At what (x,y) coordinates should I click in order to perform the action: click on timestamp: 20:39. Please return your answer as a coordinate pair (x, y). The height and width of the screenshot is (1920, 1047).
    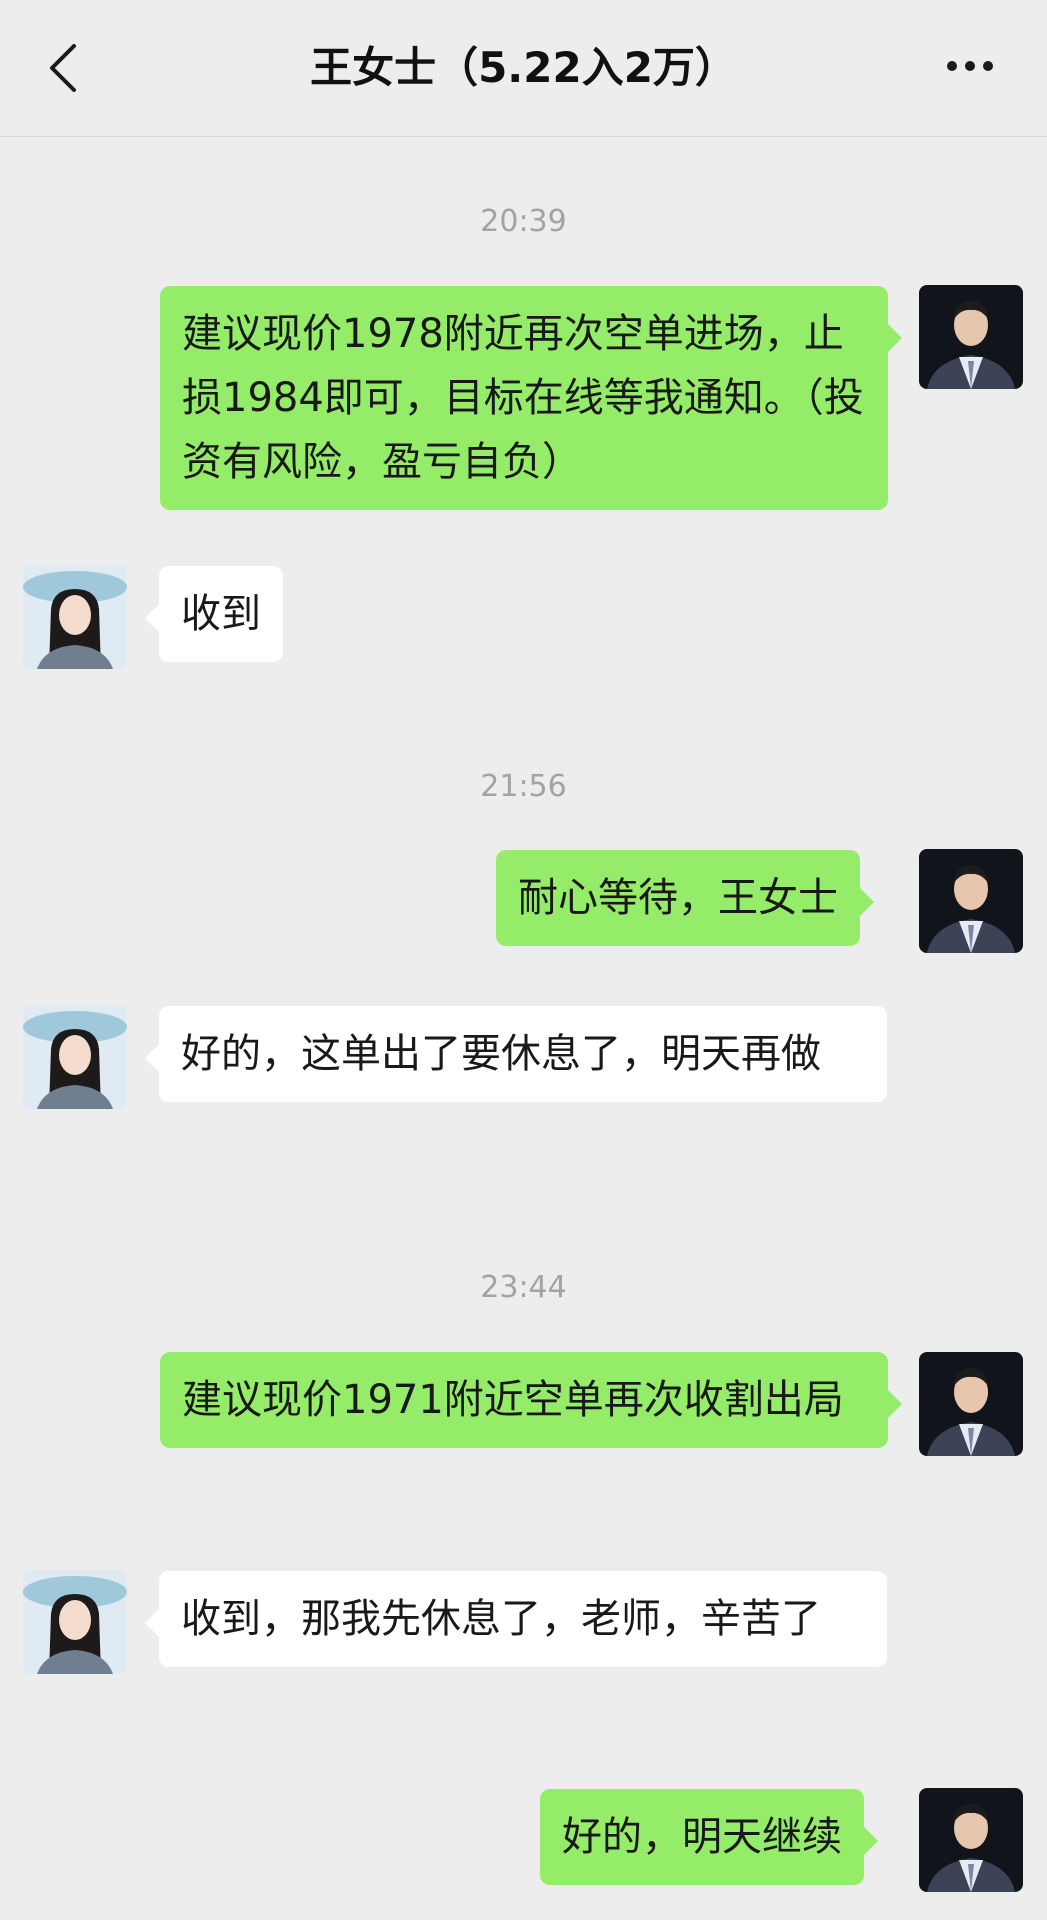
    Looking at the image, I should click on (523, 221).